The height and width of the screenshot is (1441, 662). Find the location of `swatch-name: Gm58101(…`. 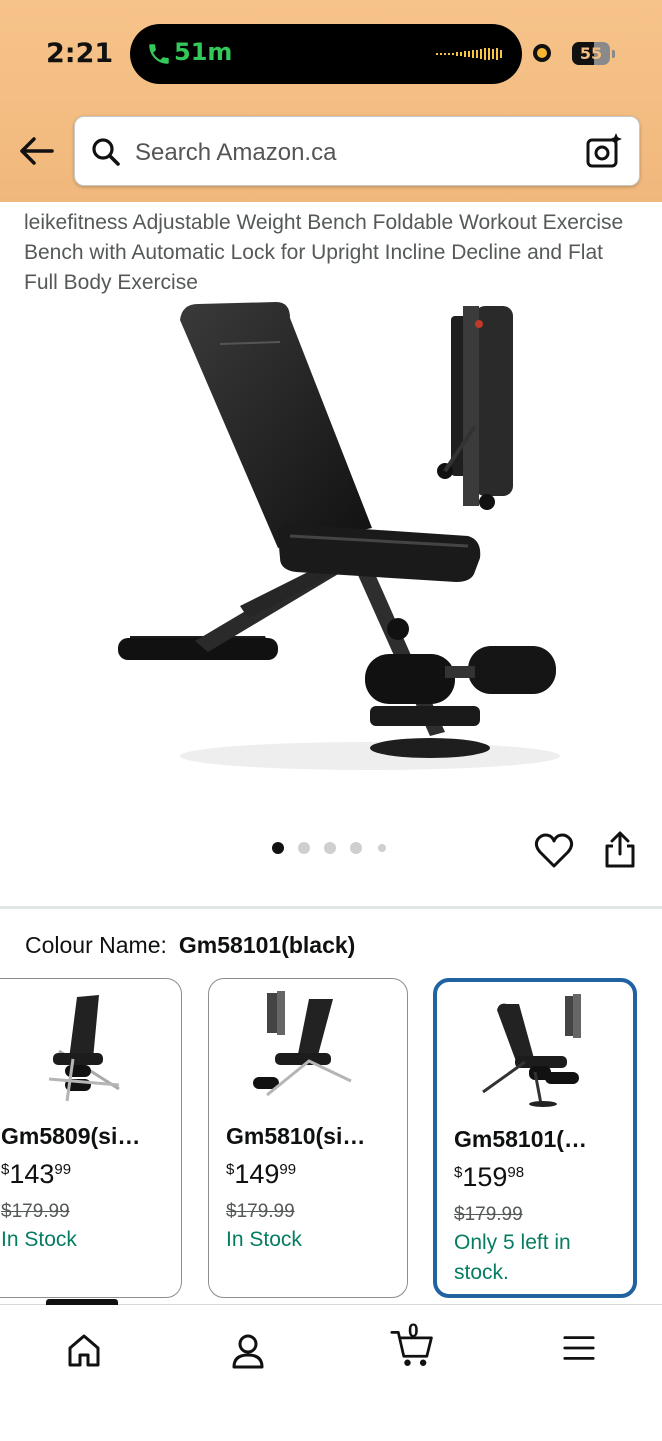

swatch-name: Gm58101(… is located at coordinates (520, 1139).